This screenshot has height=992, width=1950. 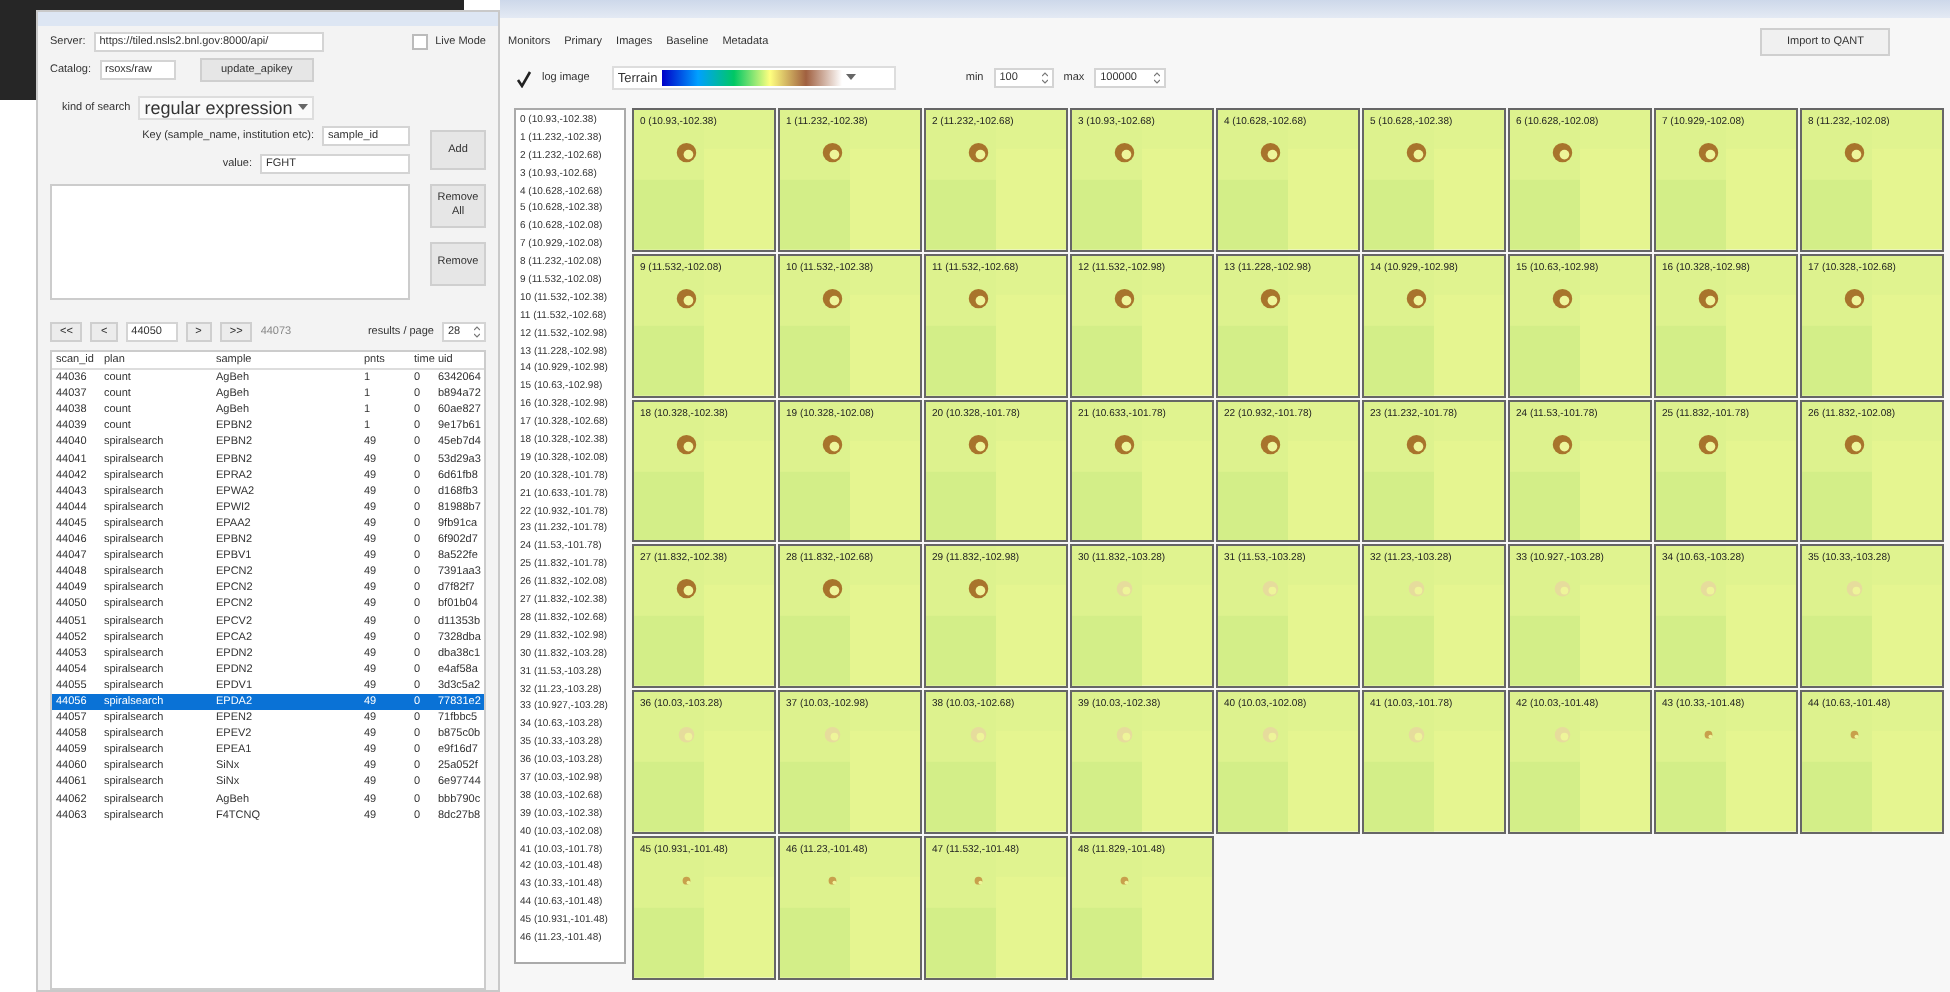 What do you see at coordinates (419, 42) in the screenshot?
I see `live-mode-checkbox` at bounding box center [419, 42].